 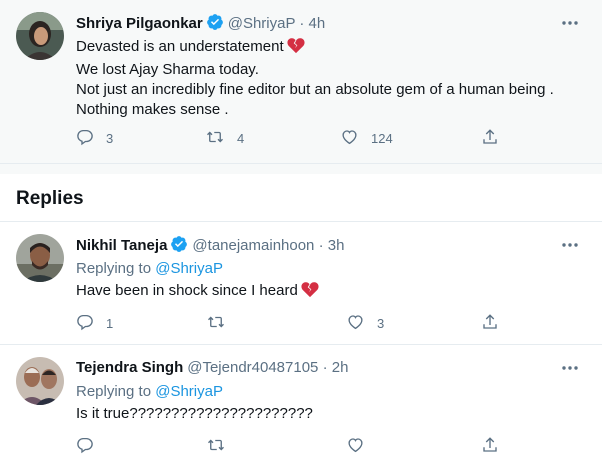 I want to click on reply-button: 3, so click(x=94, y=138).